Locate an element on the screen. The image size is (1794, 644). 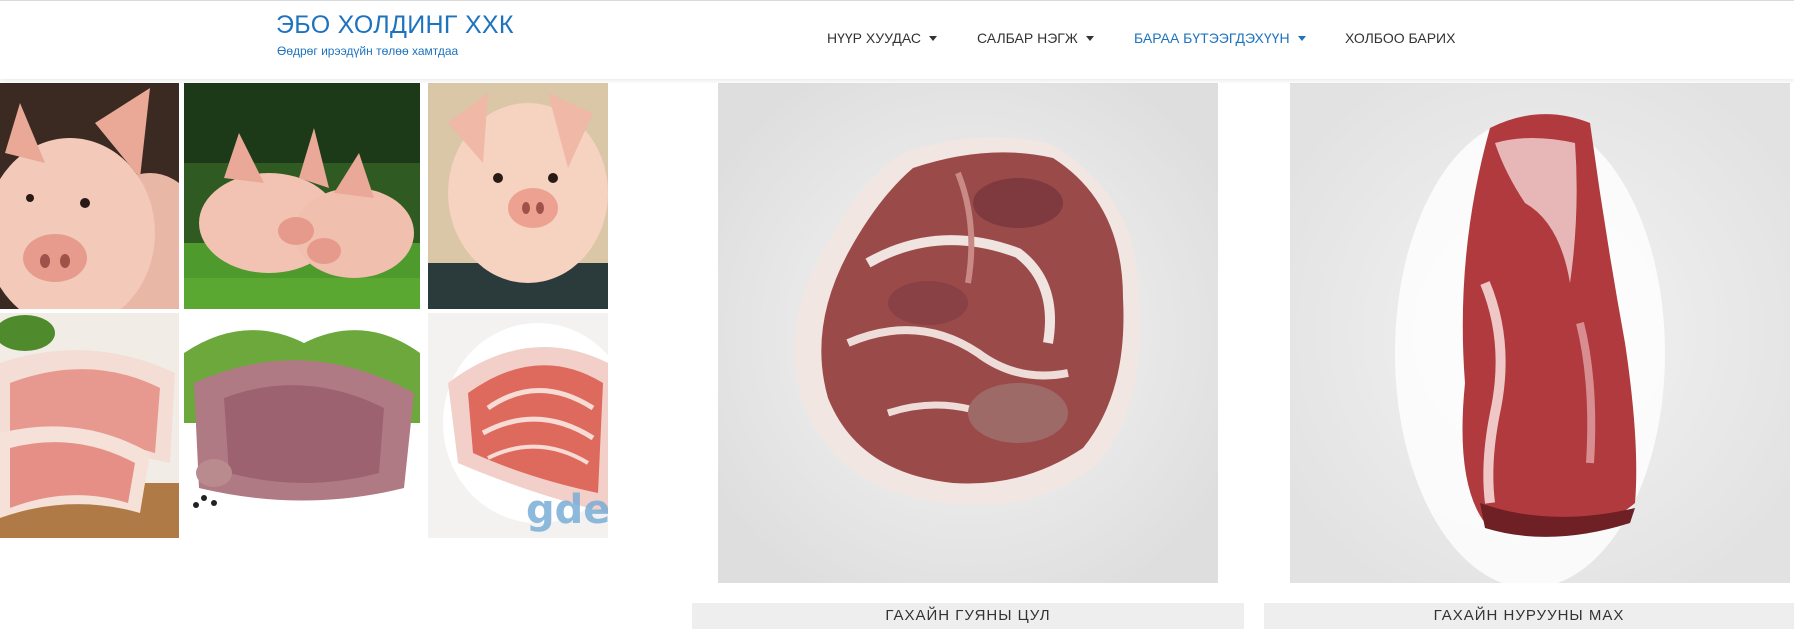
sliced-ham-photo: gde is located at coordinates (518, 425).